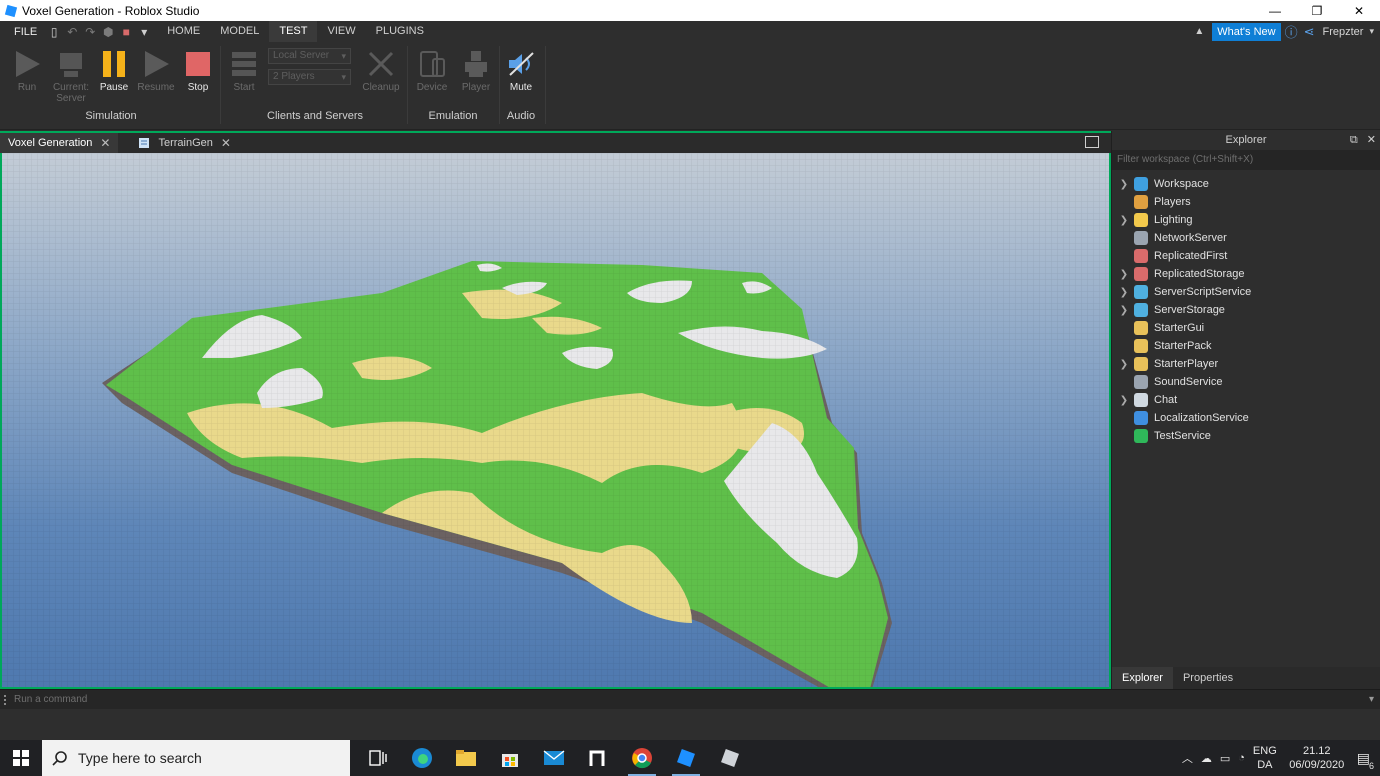 The width and height of the screenshot is (1380, 776). I want to click on mail-icon, so click(554, 758).